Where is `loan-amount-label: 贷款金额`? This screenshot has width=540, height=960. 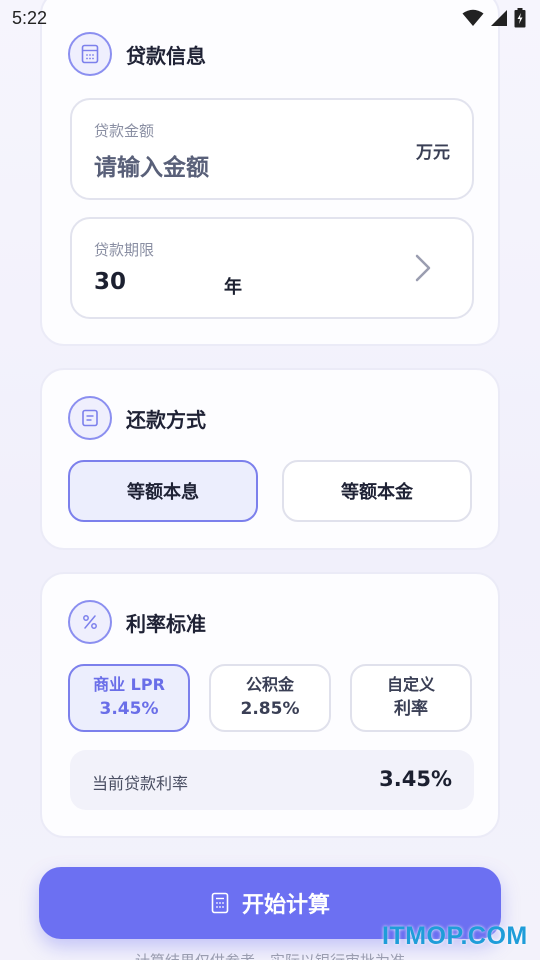 loan-amount-label: 贷款金额 is located at coordinates (124, 131).